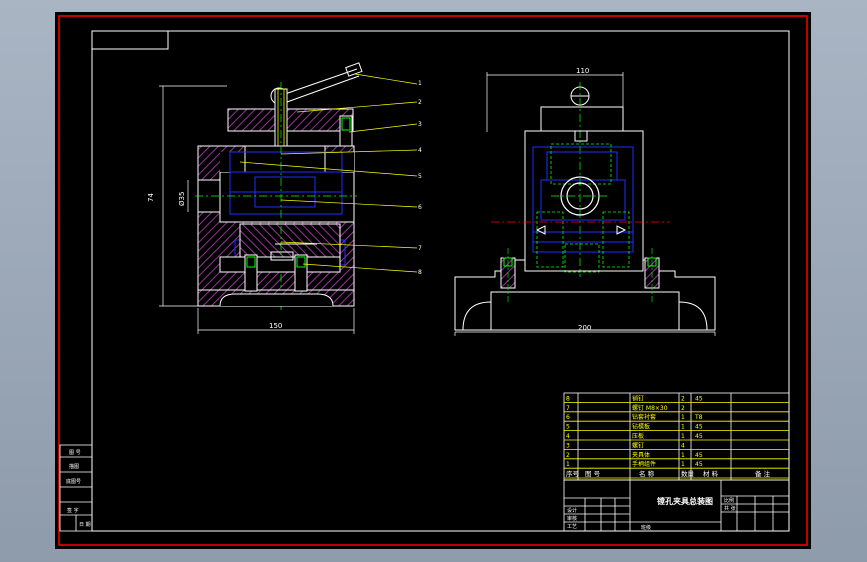 This screenshot has width=867, height=562. Describe the element at coordinates (130, 40) in the screenshot. I see `corner-box` at that location.